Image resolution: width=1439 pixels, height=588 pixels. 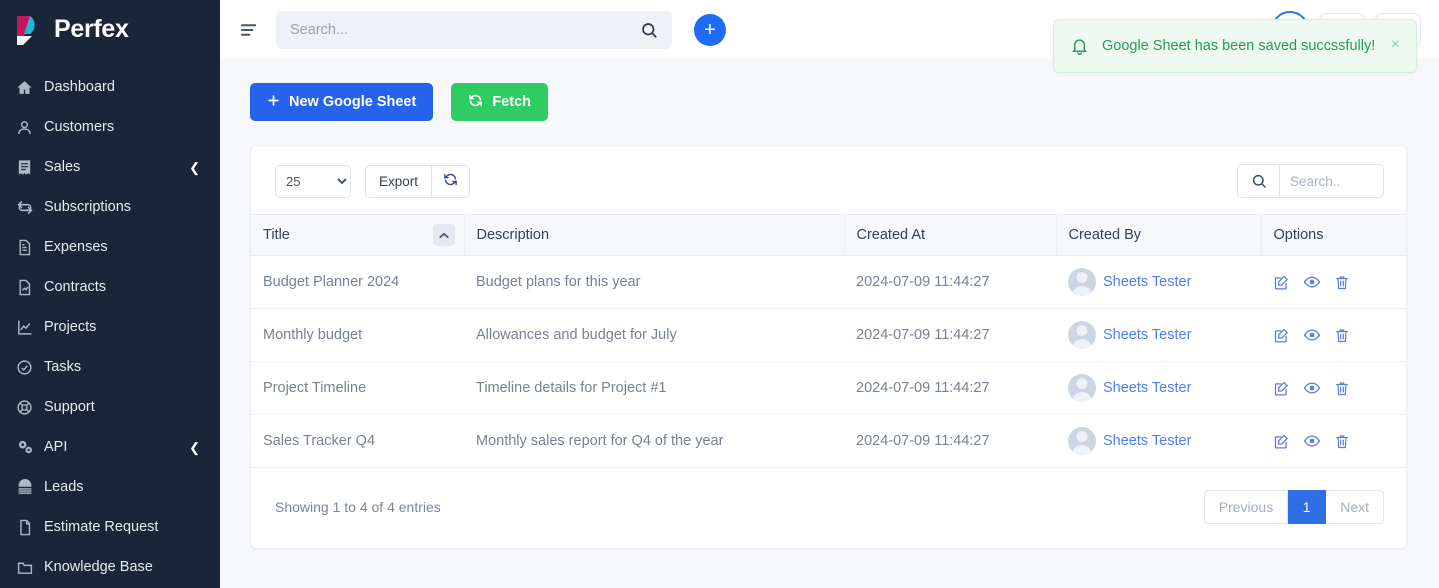 What do you see at coordinates (1331, 181) in the screenshot?
I see `table-search-input` at bounding box center [1331, 181].